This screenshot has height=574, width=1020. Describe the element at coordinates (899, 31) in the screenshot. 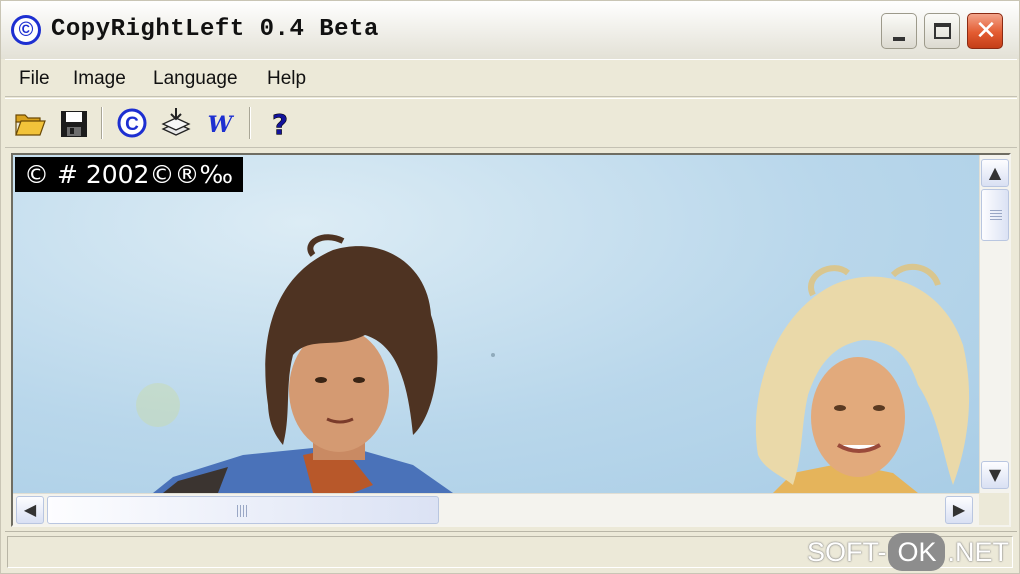

I see `minimize-button` at that location.